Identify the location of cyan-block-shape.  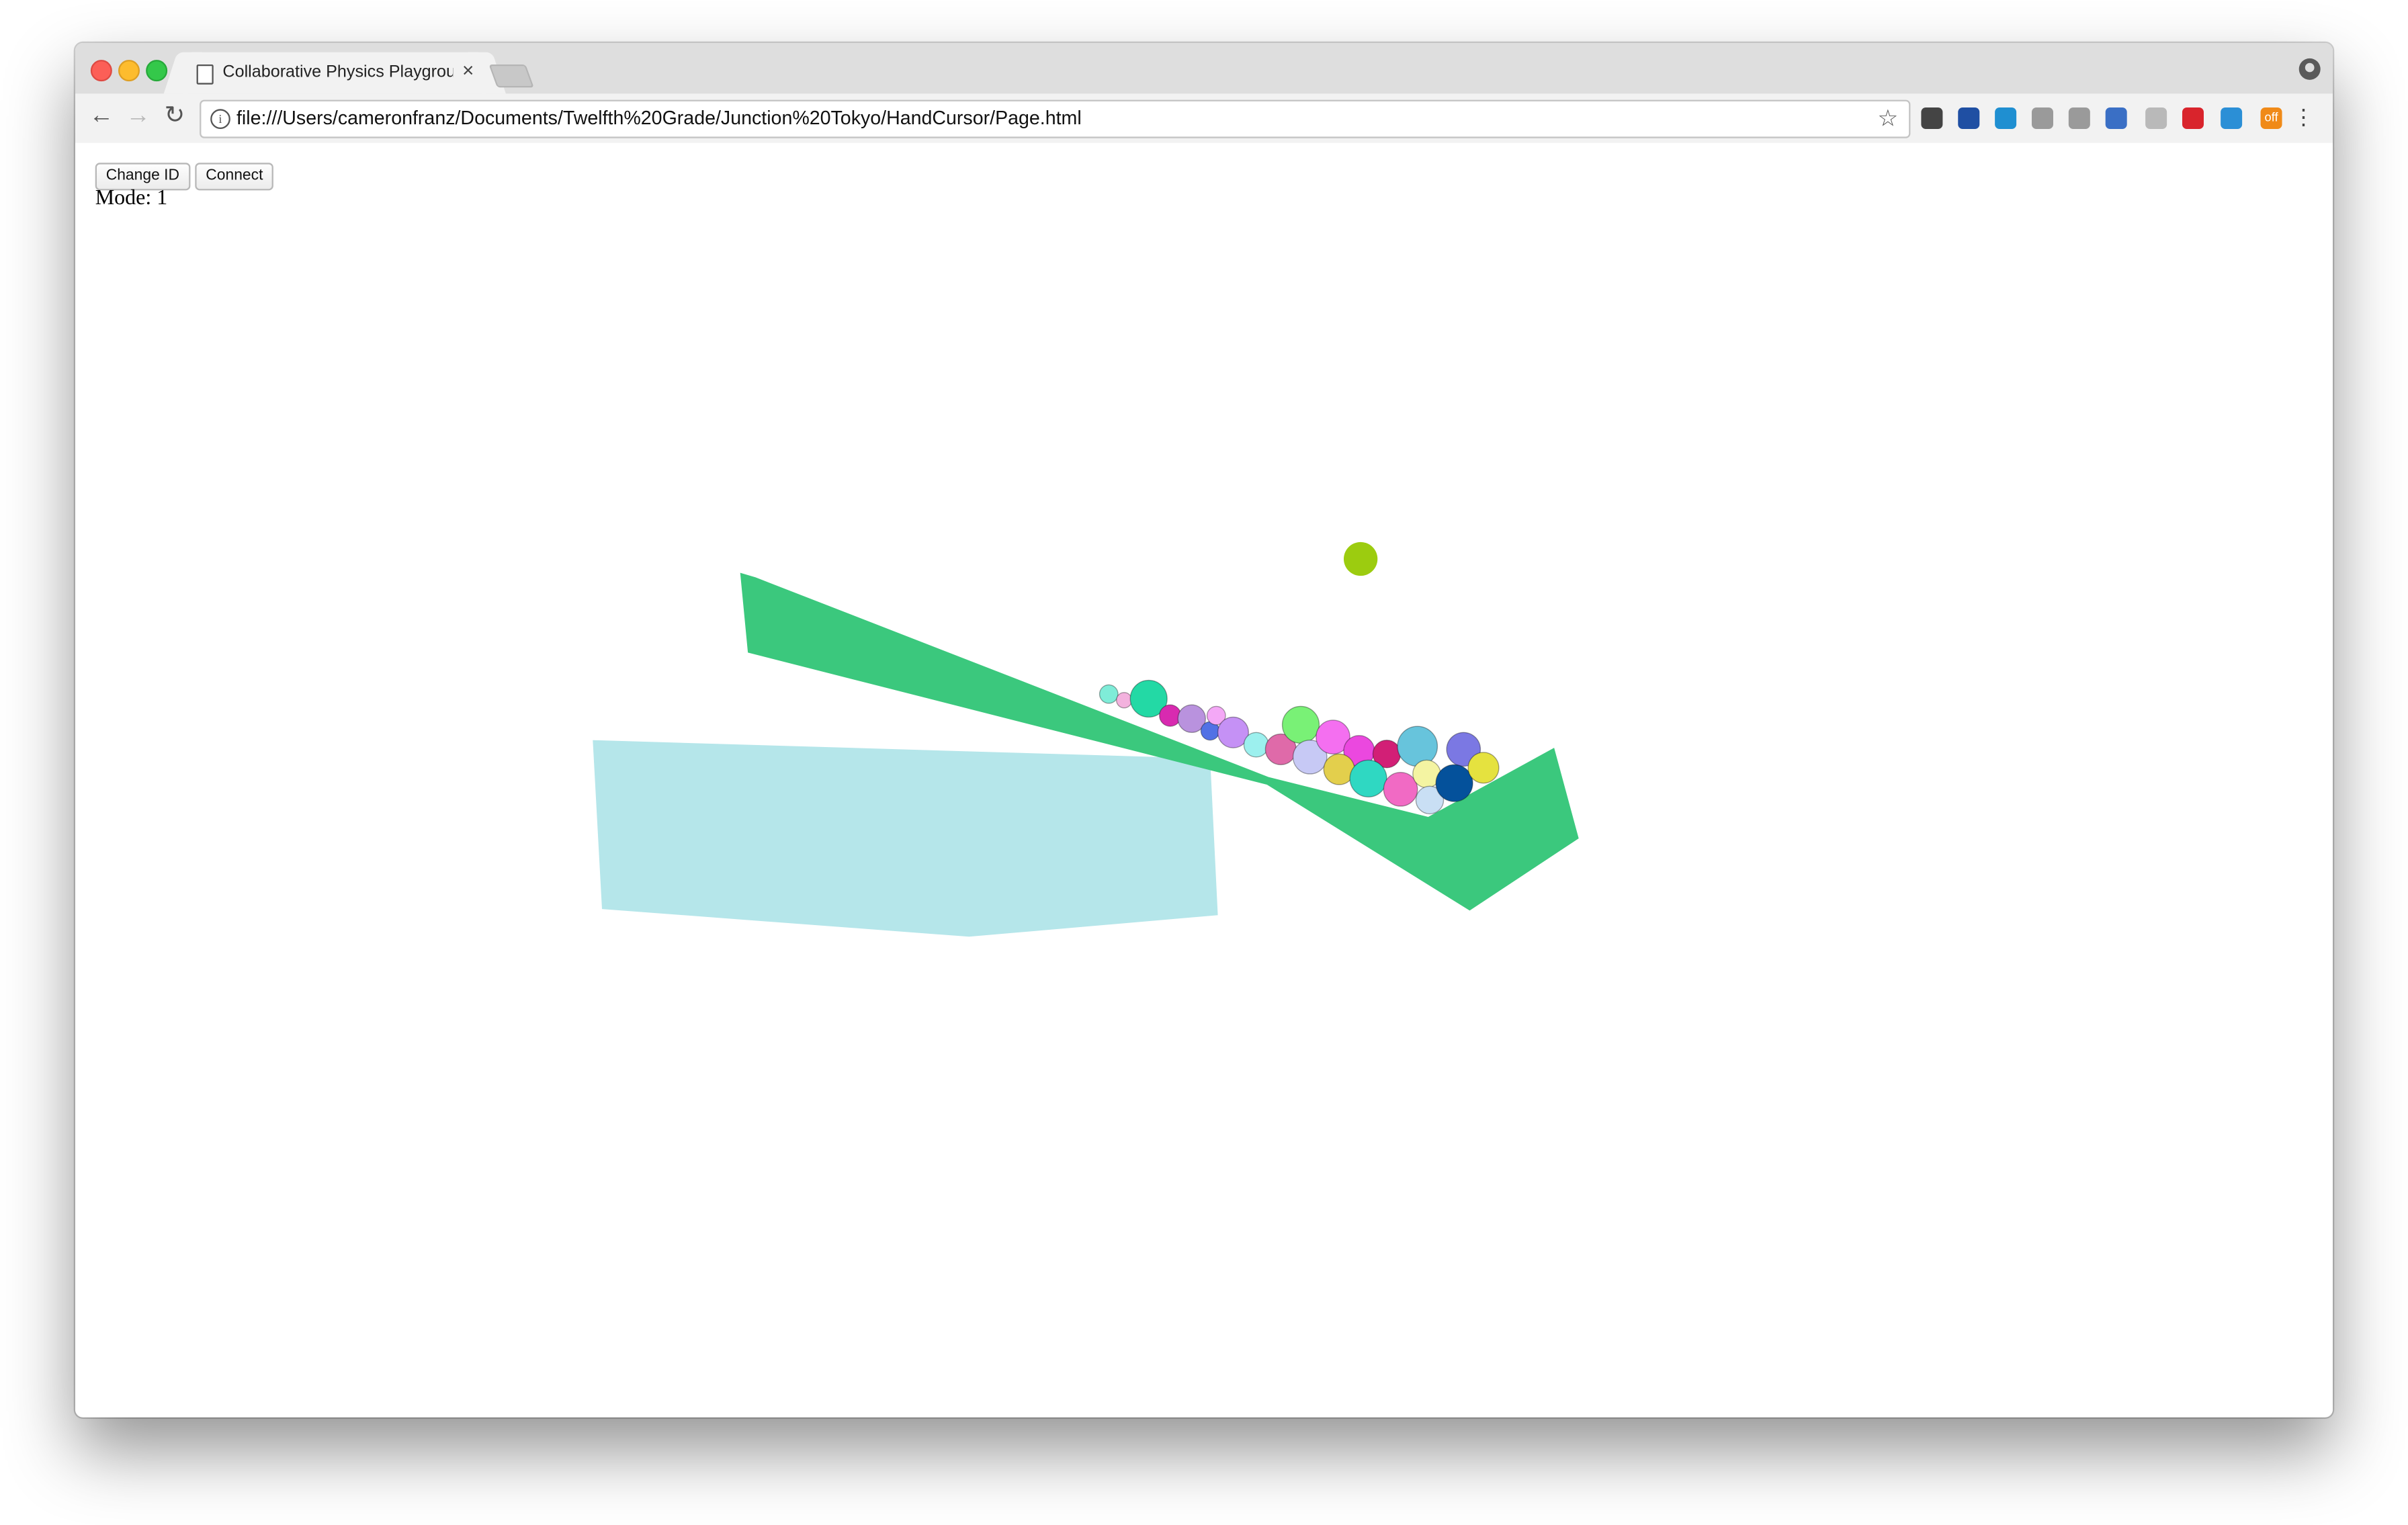
(905, 838).